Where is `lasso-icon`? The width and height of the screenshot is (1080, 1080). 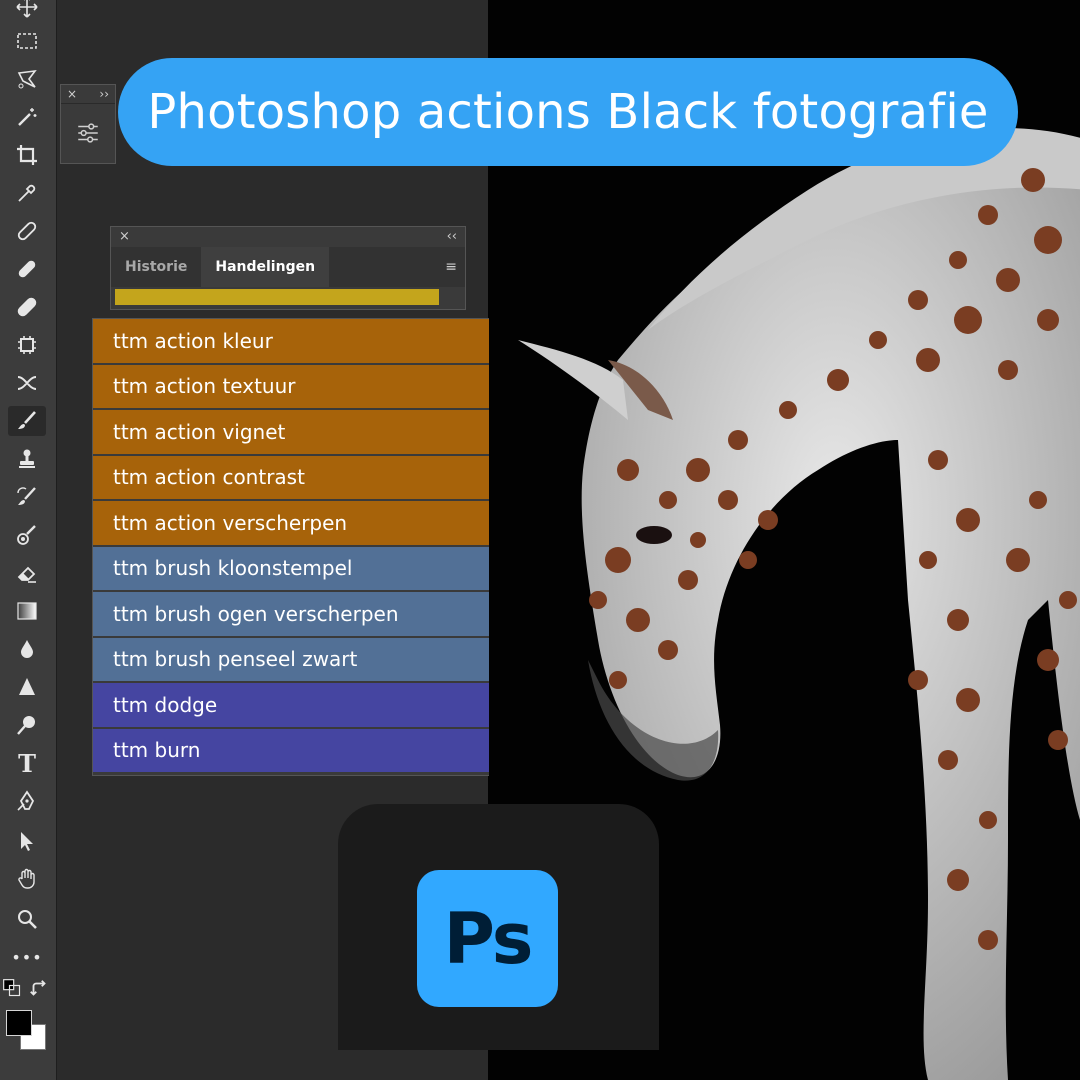 lasso-icon is located at coordinates (27, 79).